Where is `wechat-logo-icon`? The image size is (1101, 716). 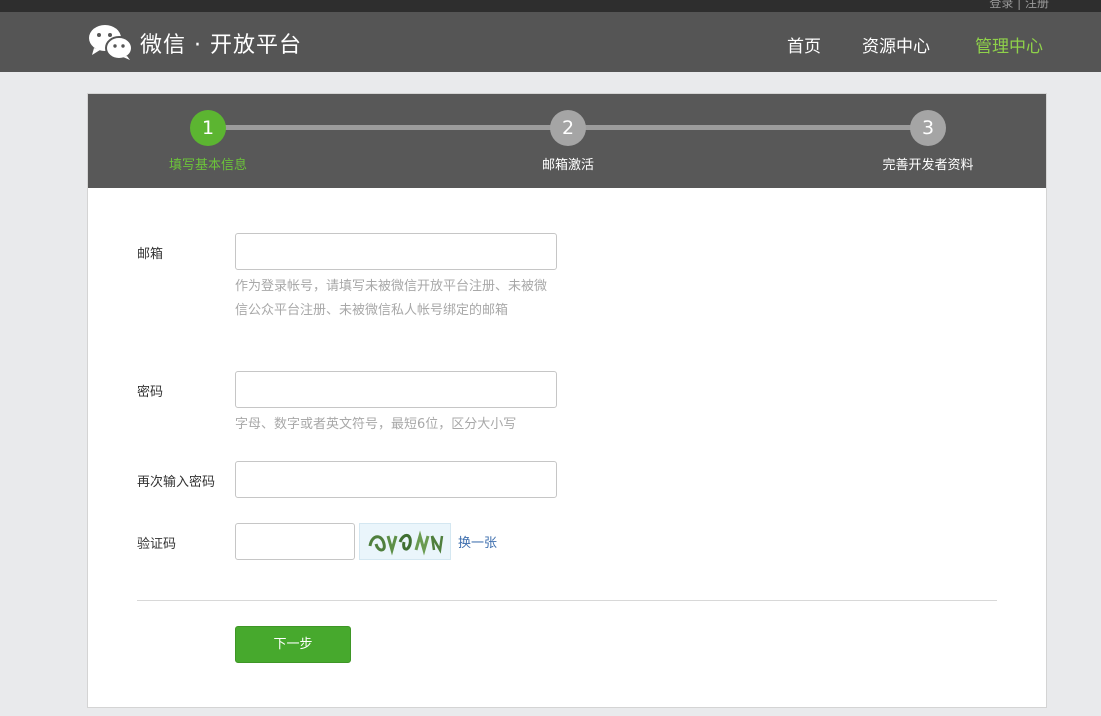 wechat-logo-icon is located at coordinates (111, 42).